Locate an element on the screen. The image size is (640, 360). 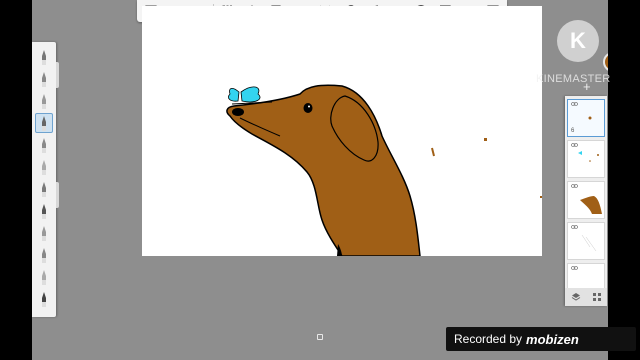
hide-ui-button is located at coordinates (320, 337).